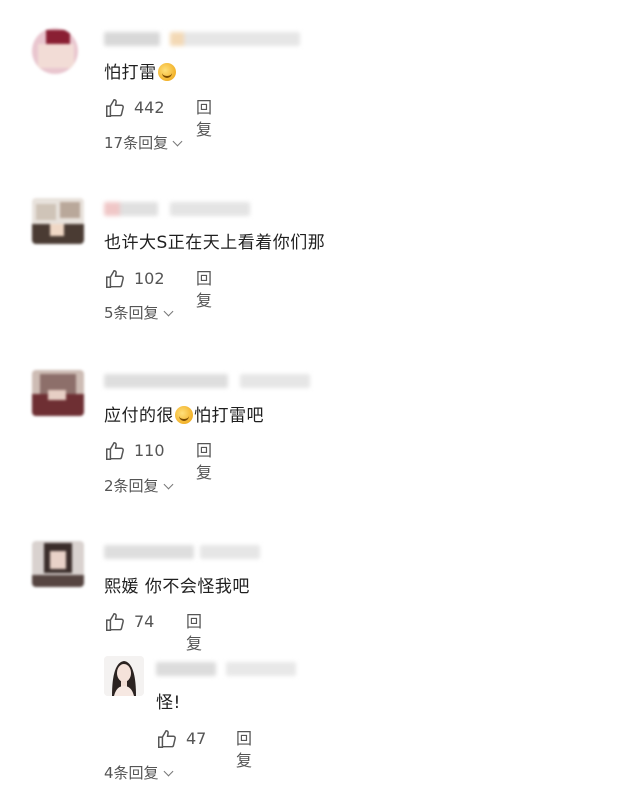 The width and height of the screenshot is (640, 802). Describe the element at coordinates (177, 587) in the screenshot. I see `comment-text: 熙媛 你不会怪我吧` at that location.